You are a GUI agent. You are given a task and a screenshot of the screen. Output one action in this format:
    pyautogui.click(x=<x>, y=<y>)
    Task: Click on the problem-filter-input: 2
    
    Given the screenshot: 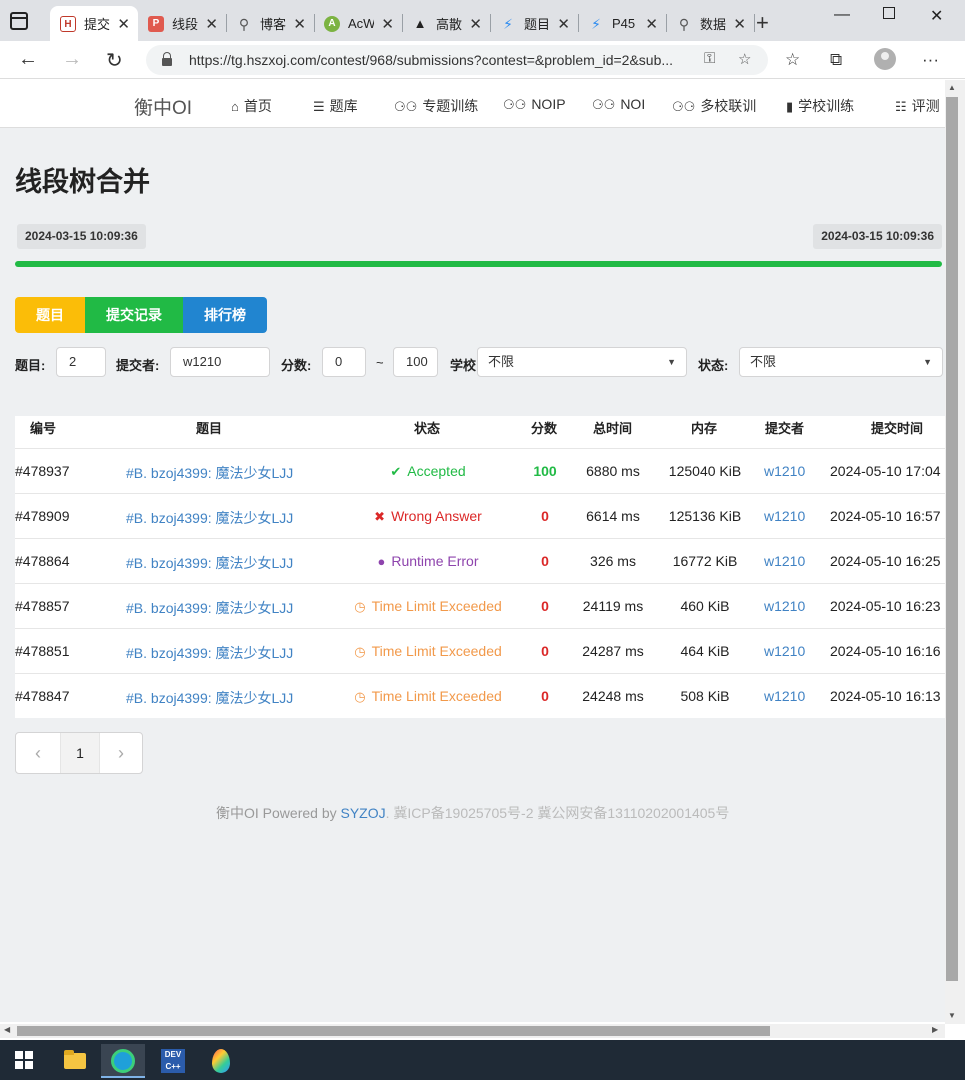 What is the action you would take?
    pyautogui.click(x=81, y=362)
    